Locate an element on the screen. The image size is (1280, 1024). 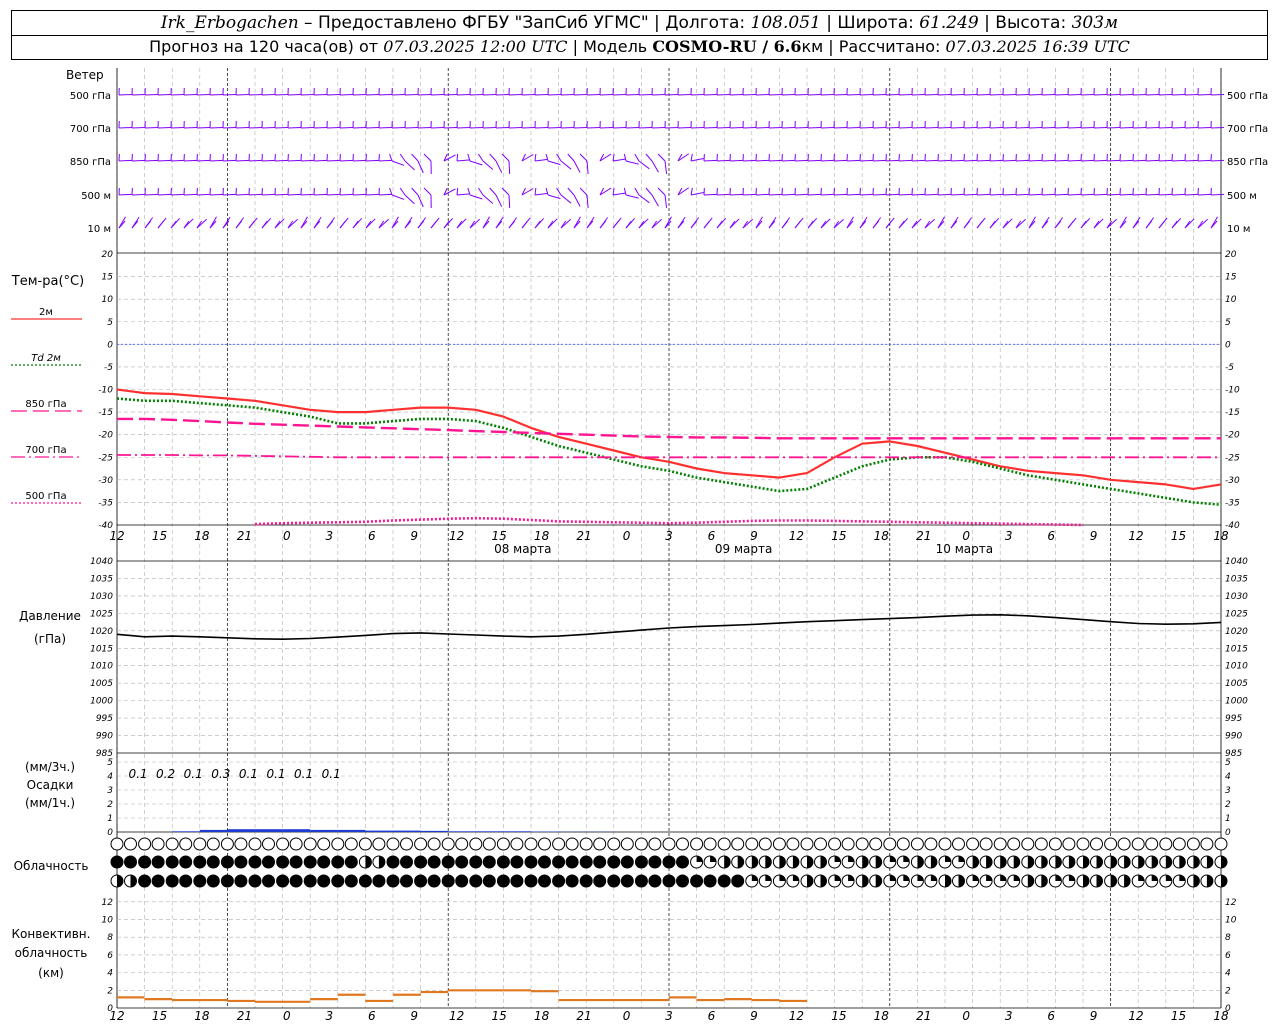
temp-xtick: 18 is located at coordinates (542, 536).